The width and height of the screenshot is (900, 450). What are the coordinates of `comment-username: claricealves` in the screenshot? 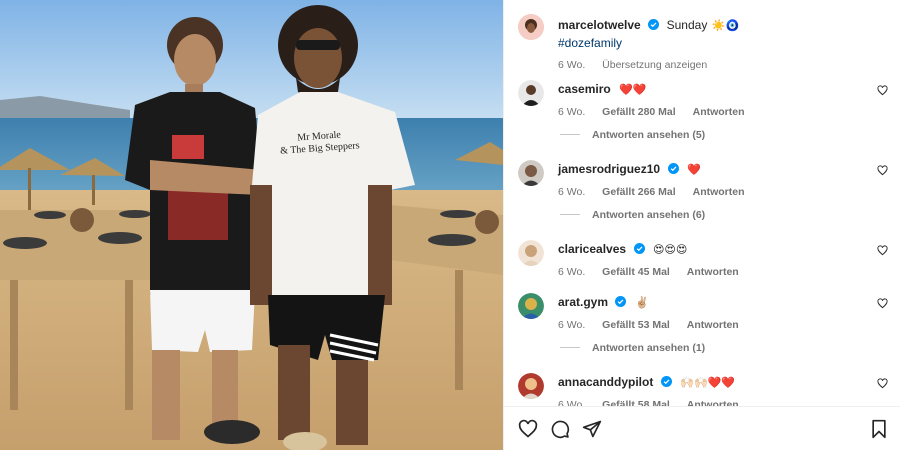 It's located at (592, 249).